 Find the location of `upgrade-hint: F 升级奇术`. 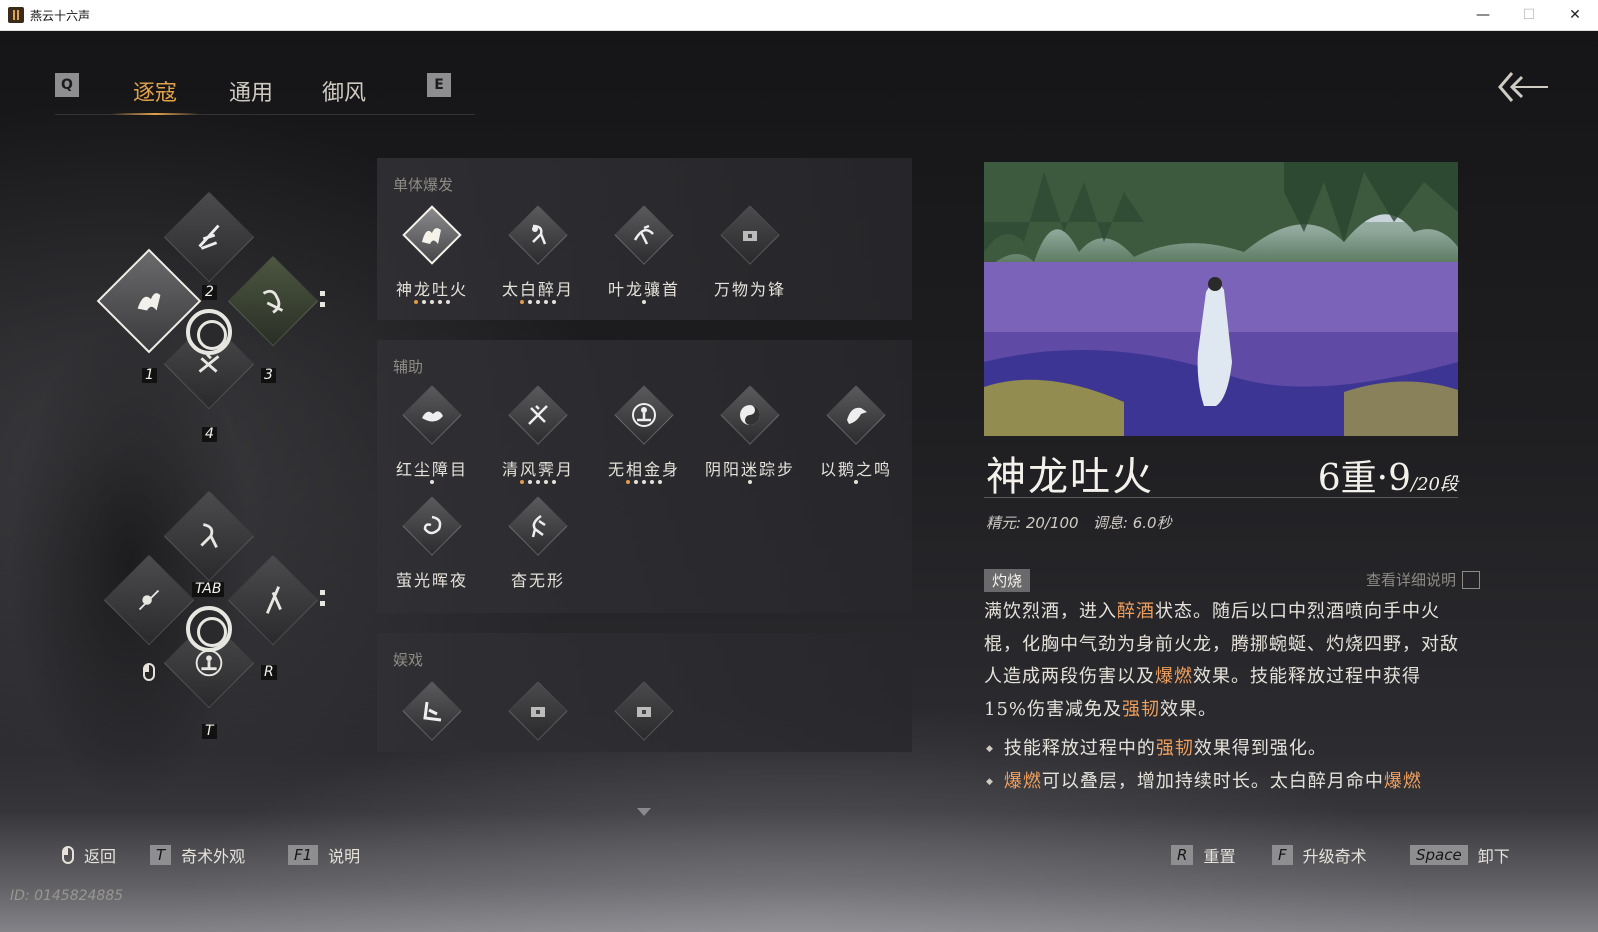

upgrade-hint: F 升级奇术 is located at coordinates (1319, 855).